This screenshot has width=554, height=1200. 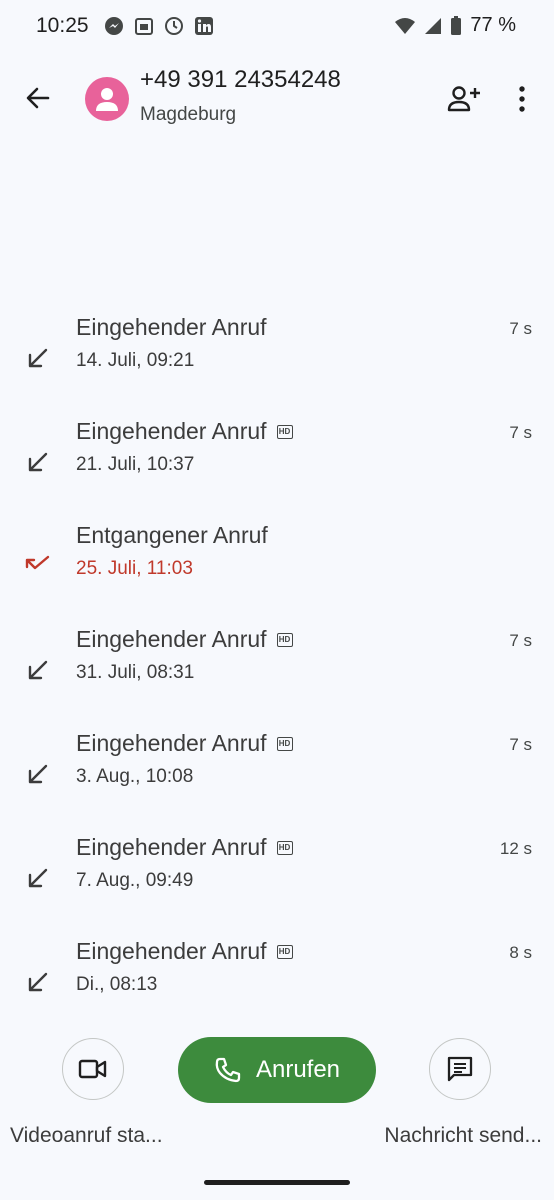 I want to click on signal-icon, so click(x=433, y=25).